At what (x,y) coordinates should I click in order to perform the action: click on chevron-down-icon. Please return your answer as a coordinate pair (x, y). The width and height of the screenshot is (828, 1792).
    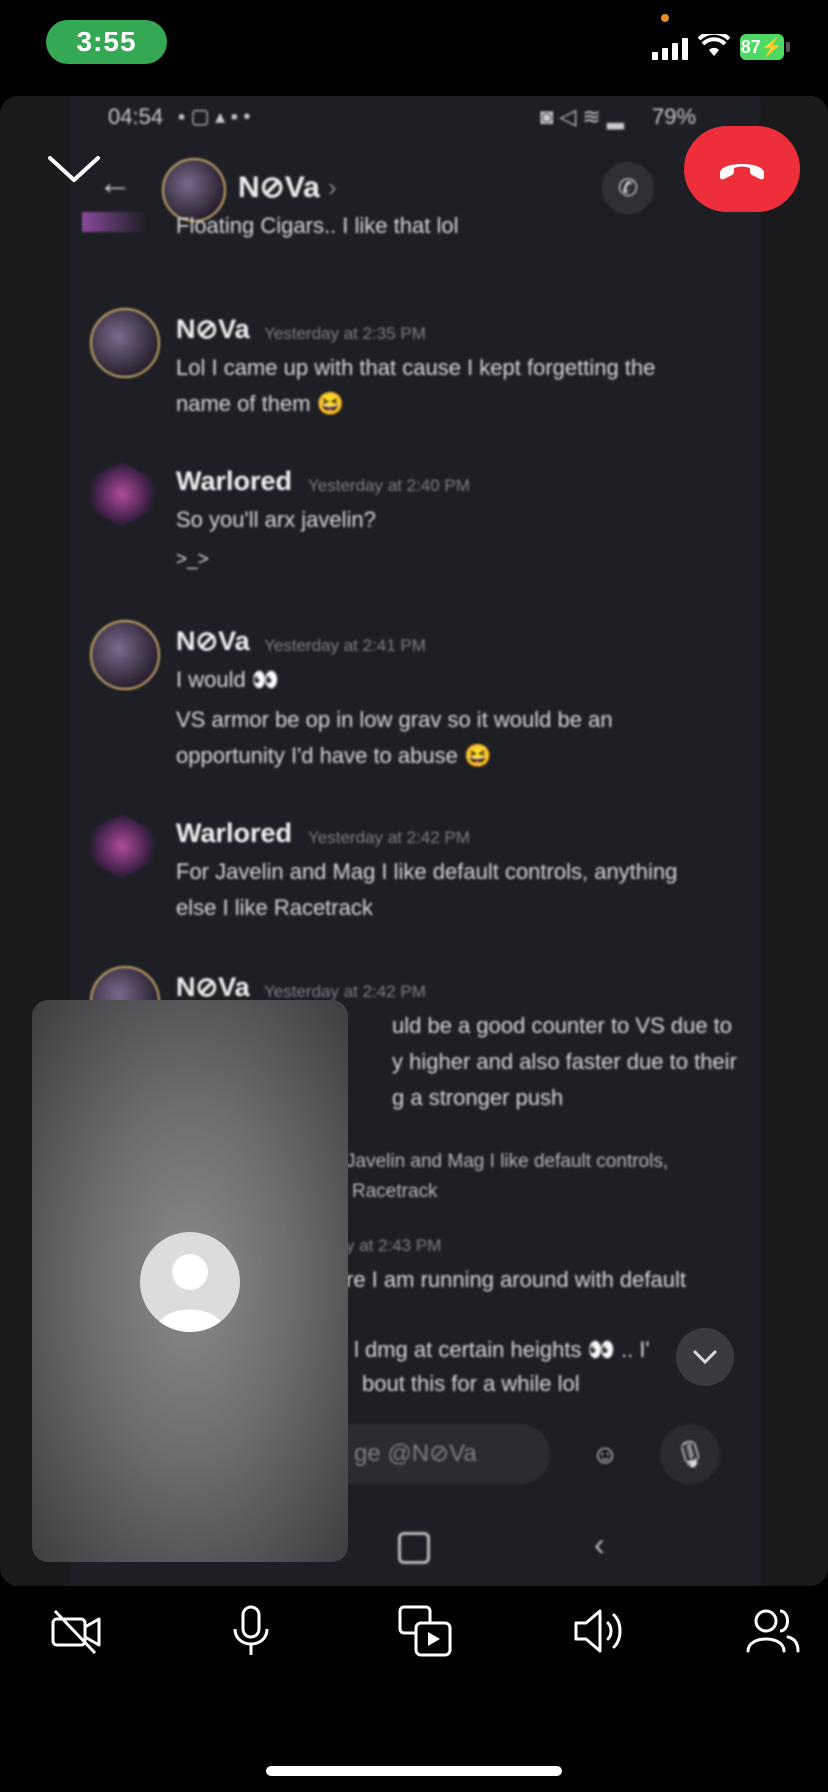
    Looking at the image, I should click on (705, 1357).